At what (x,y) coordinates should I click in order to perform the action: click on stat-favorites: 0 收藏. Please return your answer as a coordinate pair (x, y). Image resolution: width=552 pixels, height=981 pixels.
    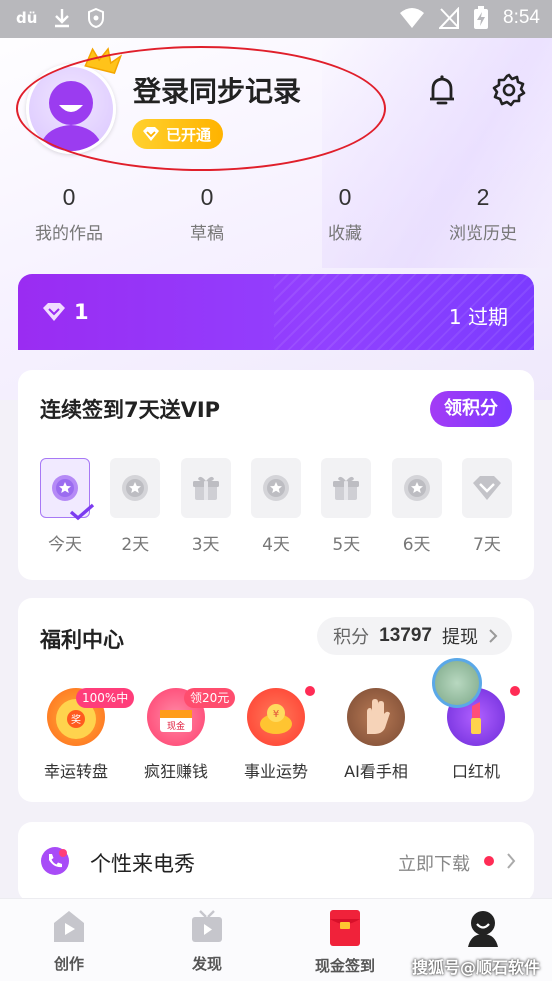
    Looking at the image, I should click on (345, 214).